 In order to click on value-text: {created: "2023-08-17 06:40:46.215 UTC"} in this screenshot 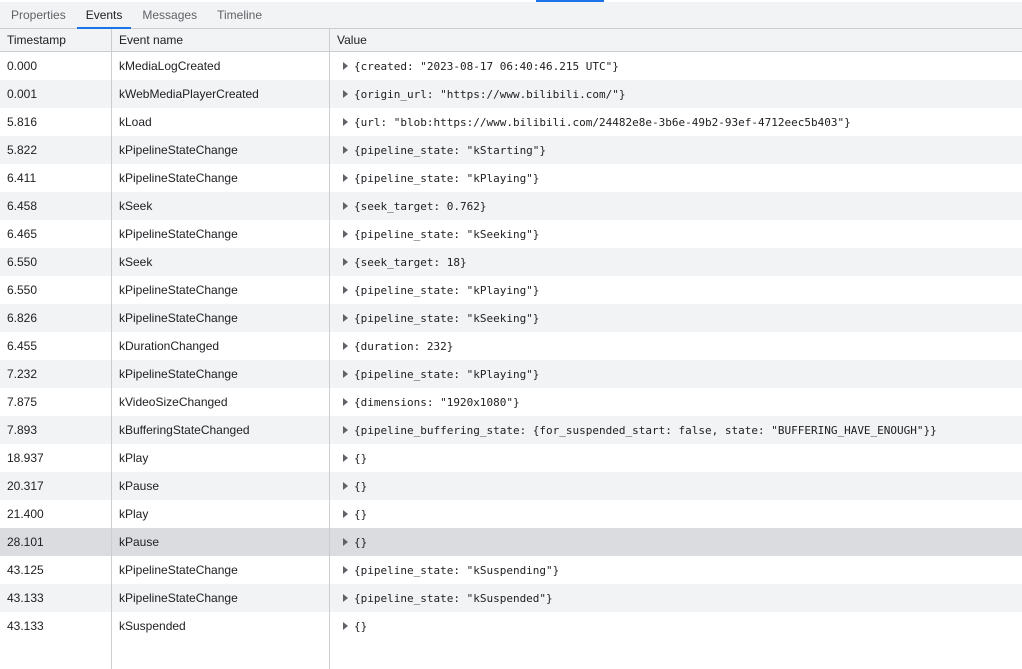, I will do `click(486, 66)`.